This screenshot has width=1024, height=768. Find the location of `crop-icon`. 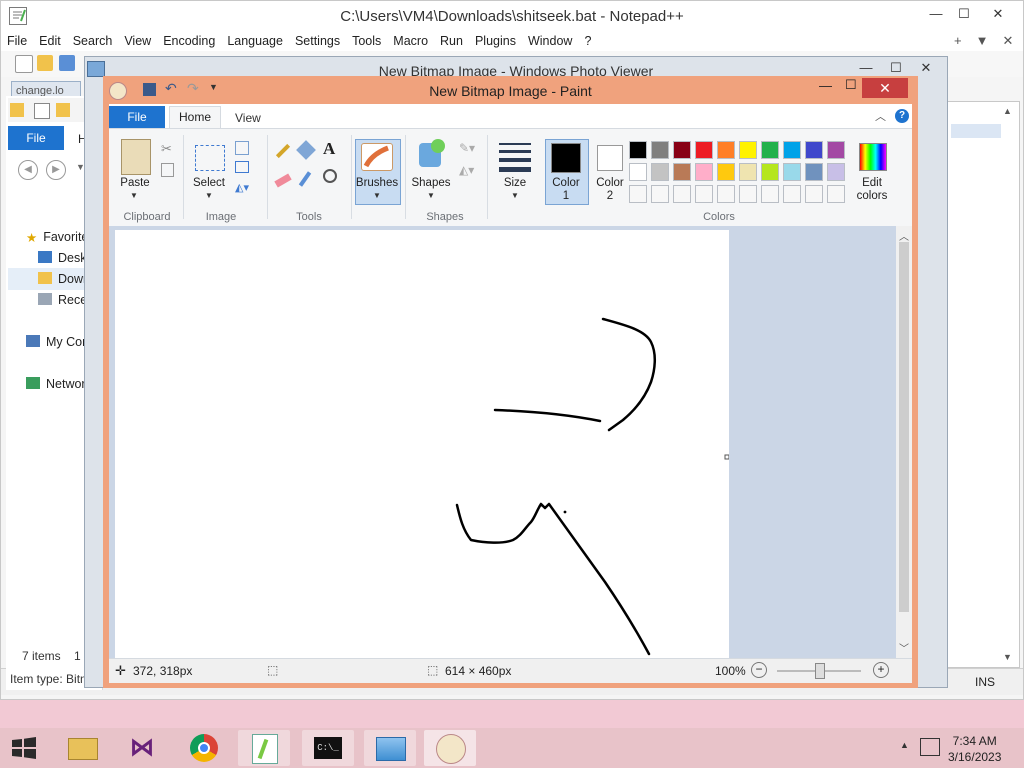

crop-icon is located at coordinates (242, 148).